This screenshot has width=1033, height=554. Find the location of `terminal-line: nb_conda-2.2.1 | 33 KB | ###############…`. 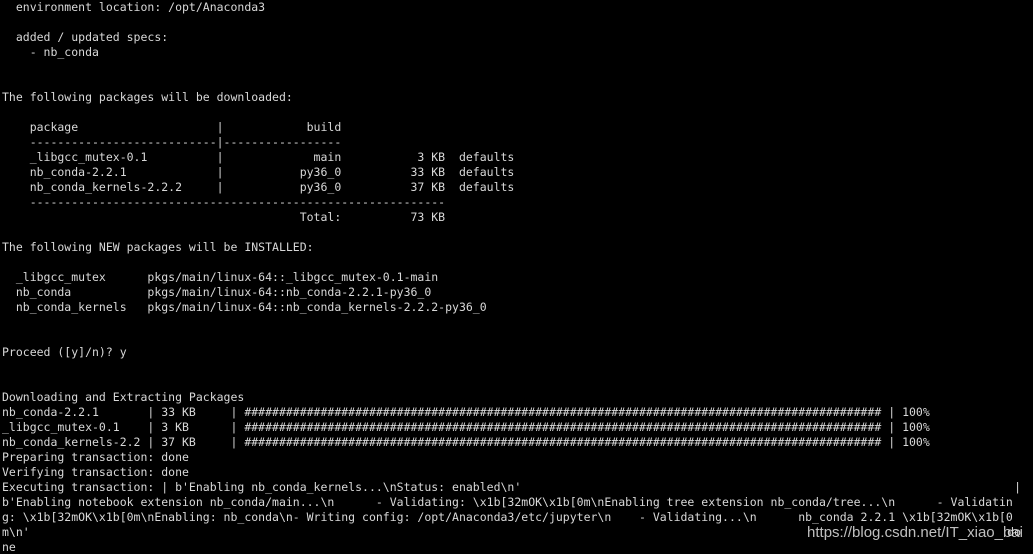

terminal-line: nb_conda-2.2.1 | 33 KB | ###############… is located at coordinates (466, 412).